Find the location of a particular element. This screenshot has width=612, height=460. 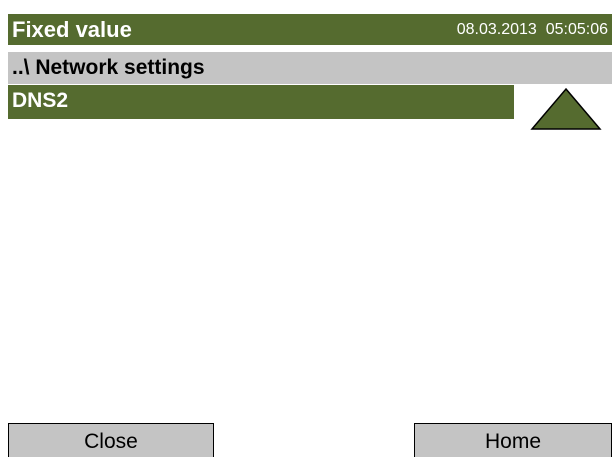

list-item-label: DNS2 is located at coordinates (40, 100).